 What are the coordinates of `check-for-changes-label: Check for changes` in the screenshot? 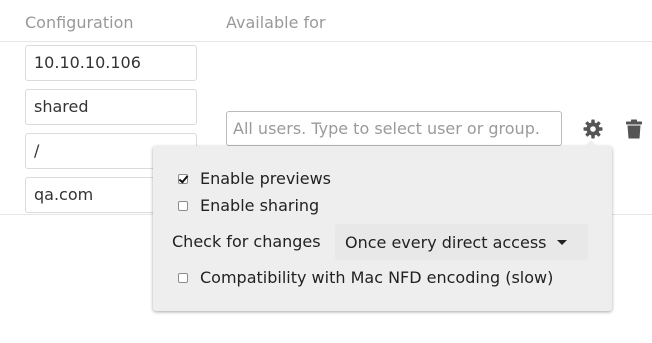 It's located at (246, 241).